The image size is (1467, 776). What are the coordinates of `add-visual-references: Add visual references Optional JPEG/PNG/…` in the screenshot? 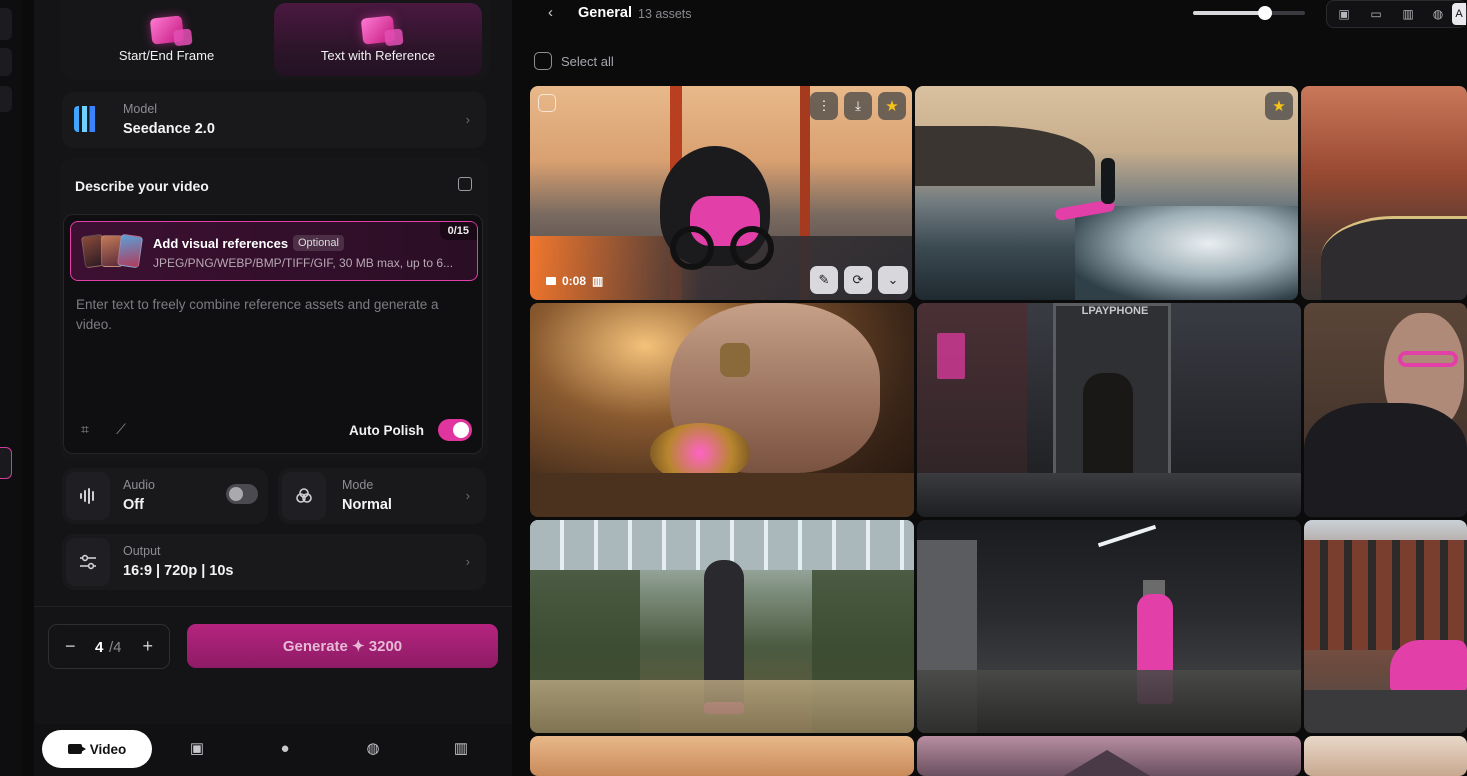 It's located at (274, 251).